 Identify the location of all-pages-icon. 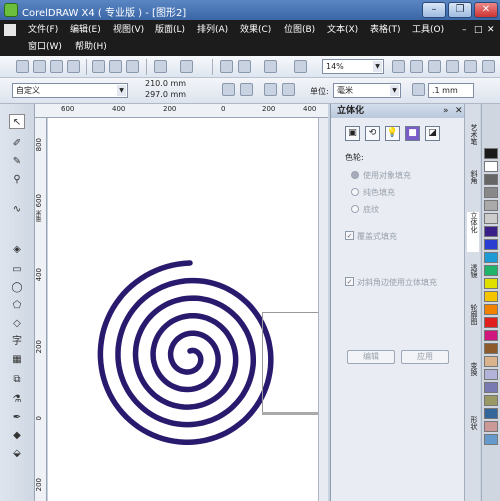
(270, 89).